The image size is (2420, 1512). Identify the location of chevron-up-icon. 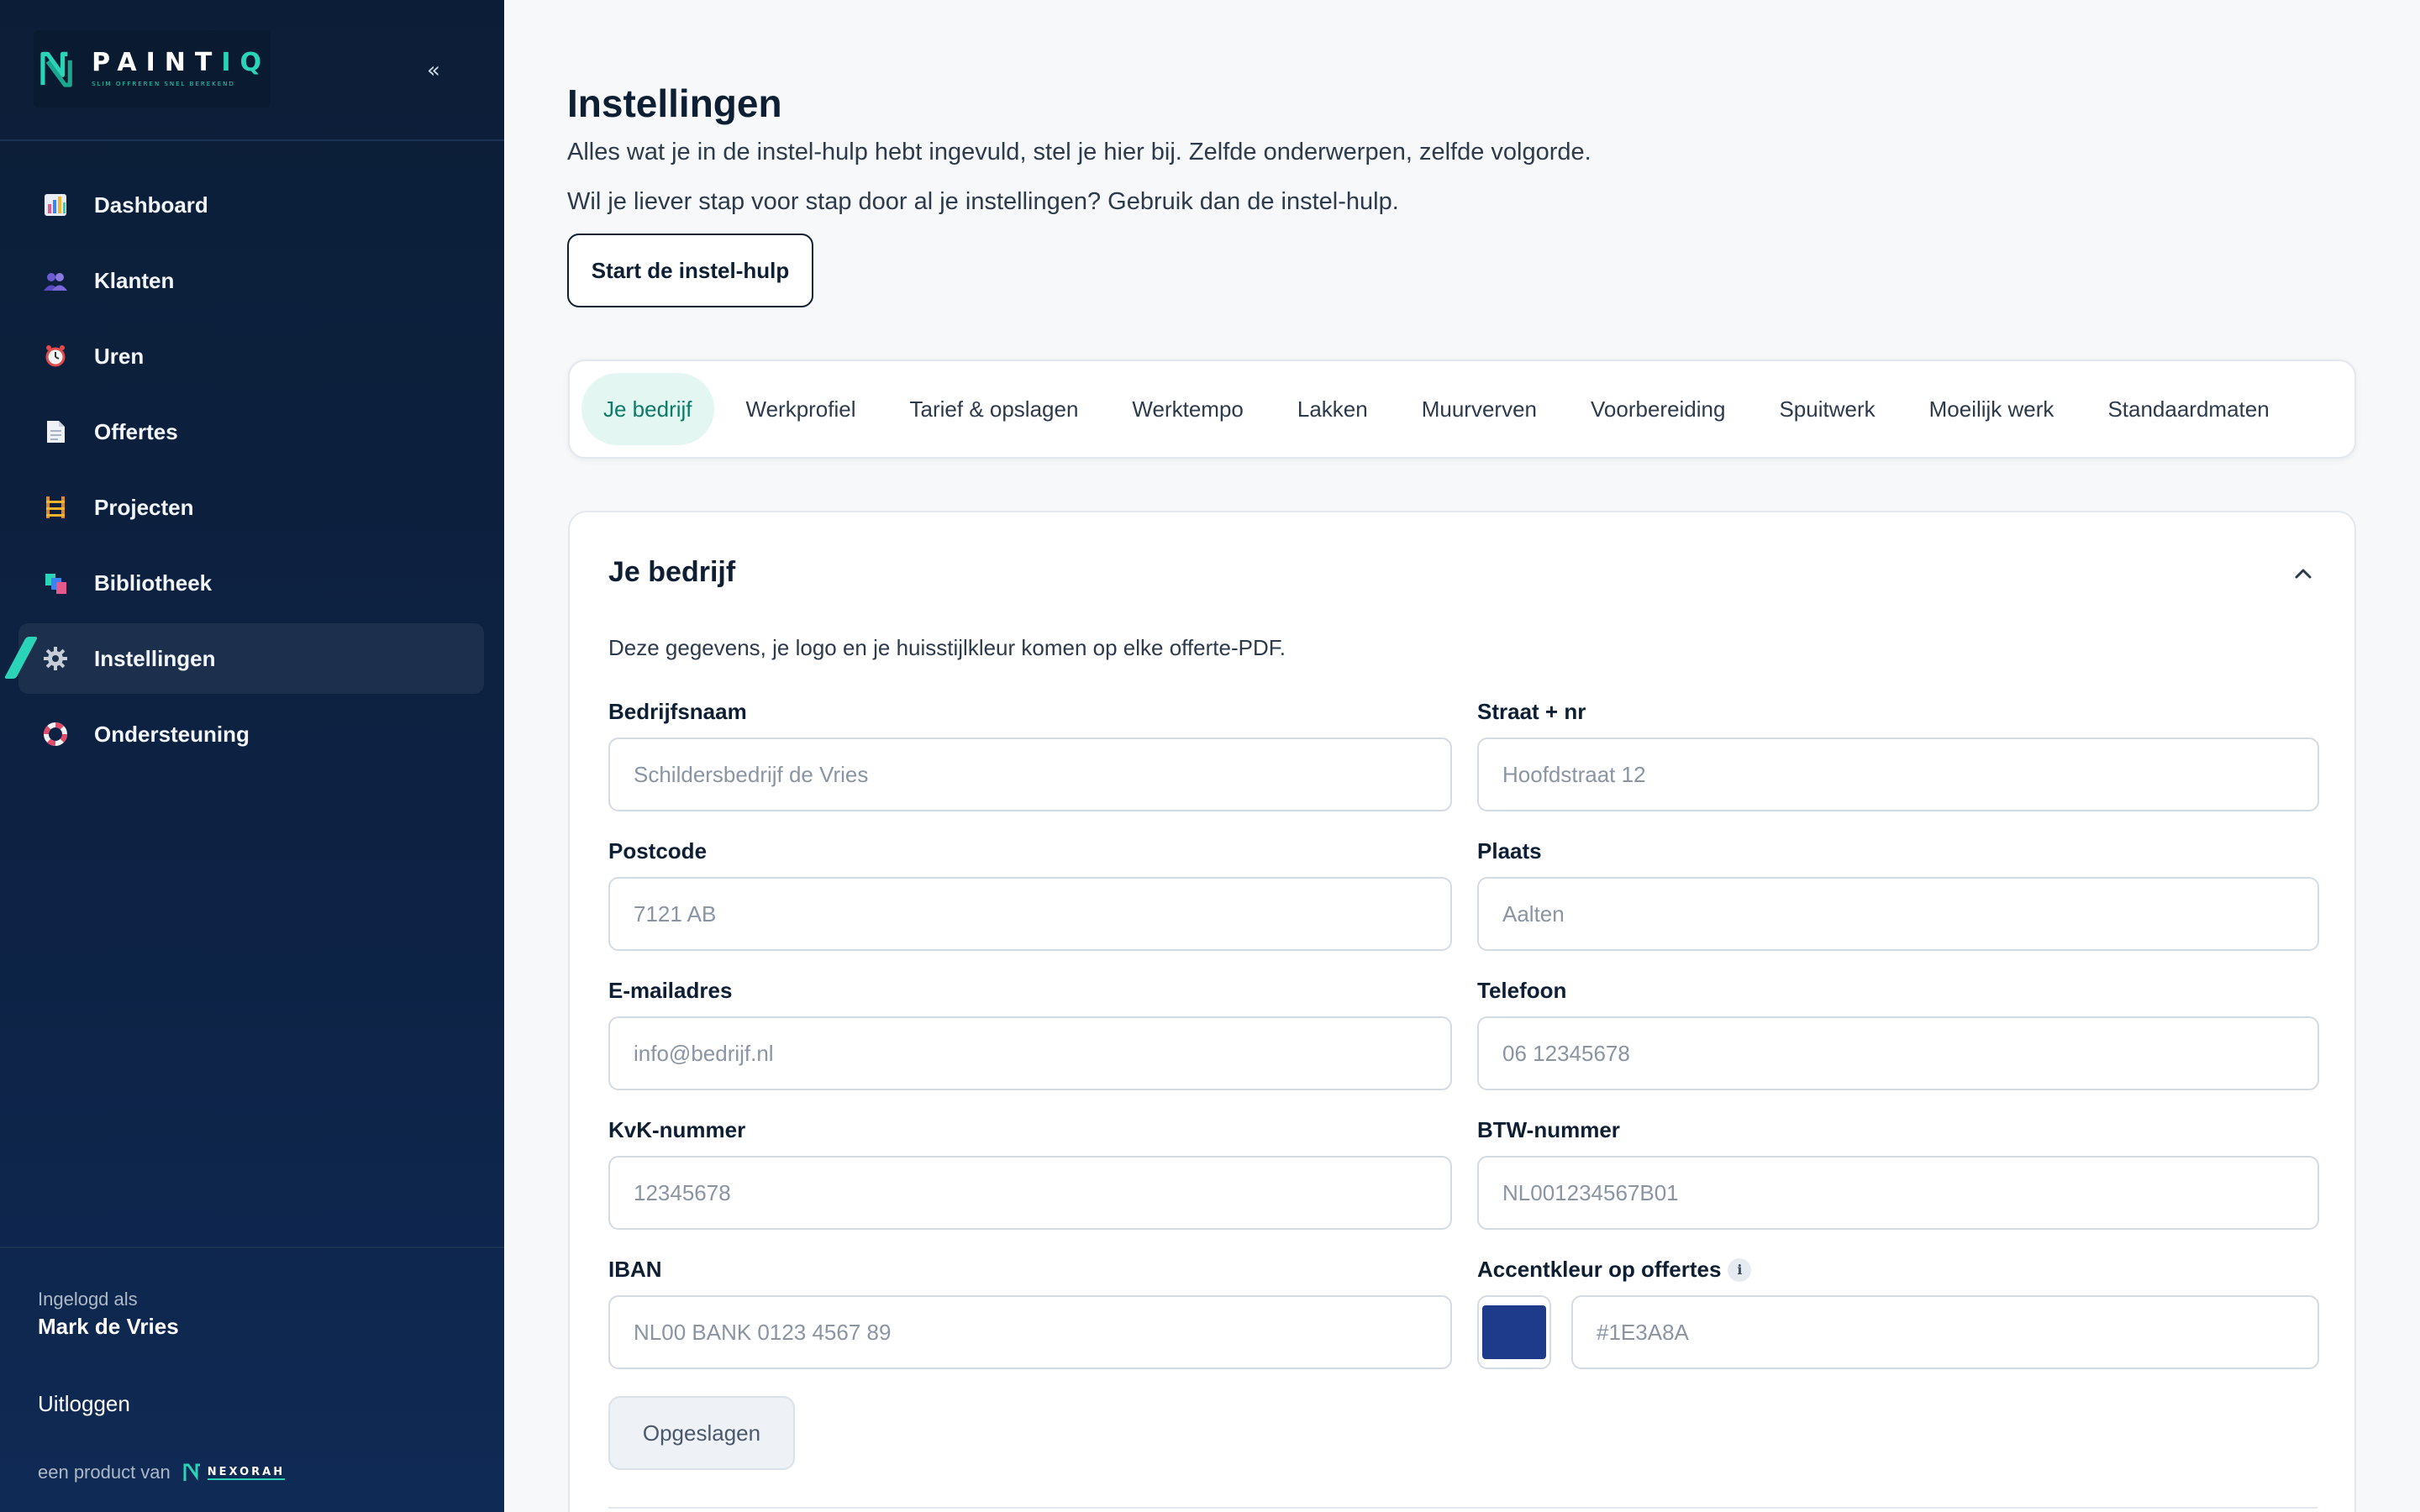
(2303, 573).